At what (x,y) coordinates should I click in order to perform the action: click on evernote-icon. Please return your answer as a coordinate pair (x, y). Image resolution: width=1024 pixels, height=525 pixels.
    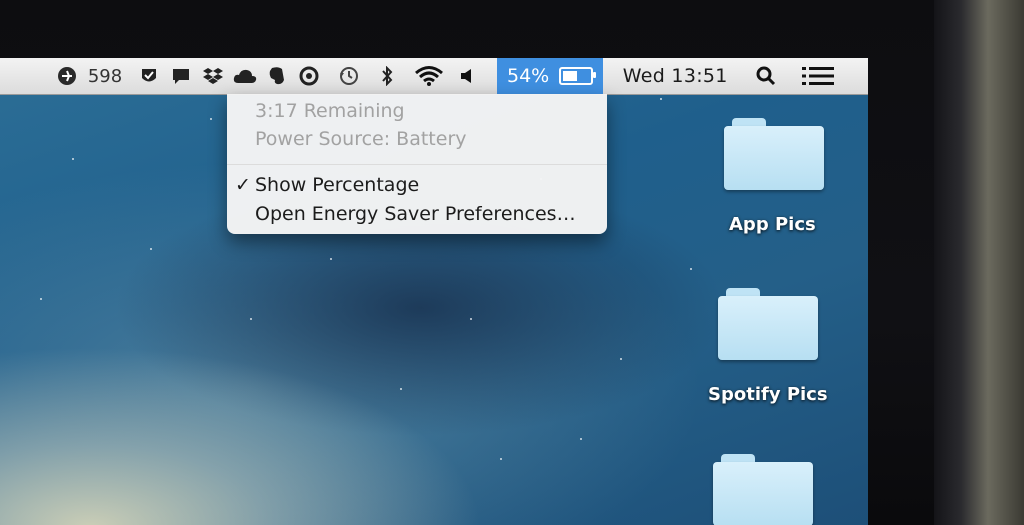
    Looking at the image, I should click on (277, 76).